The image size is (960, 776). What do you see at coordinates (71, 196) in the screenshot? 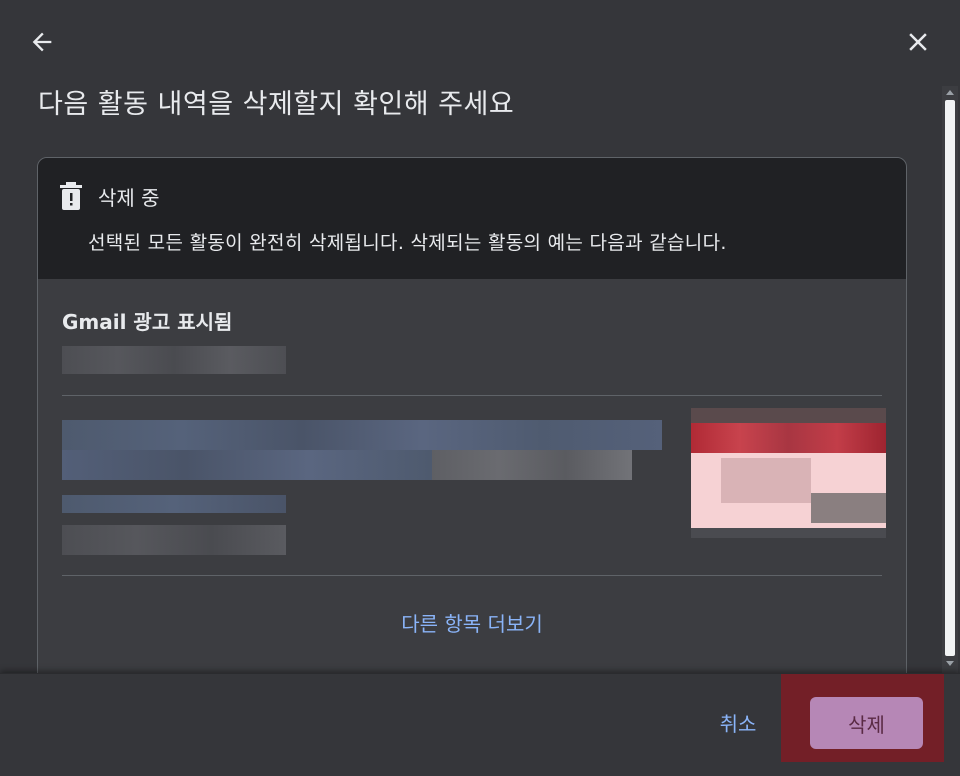
I see `trash-icon` at bounding box center [71, 196].